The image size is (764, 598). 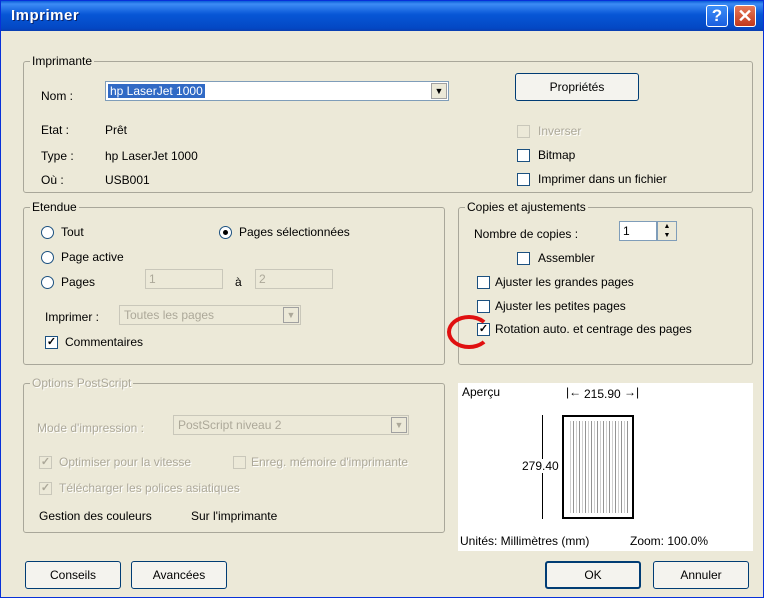 I want to click on status-label: Etat :, so click(x=55, y=130).